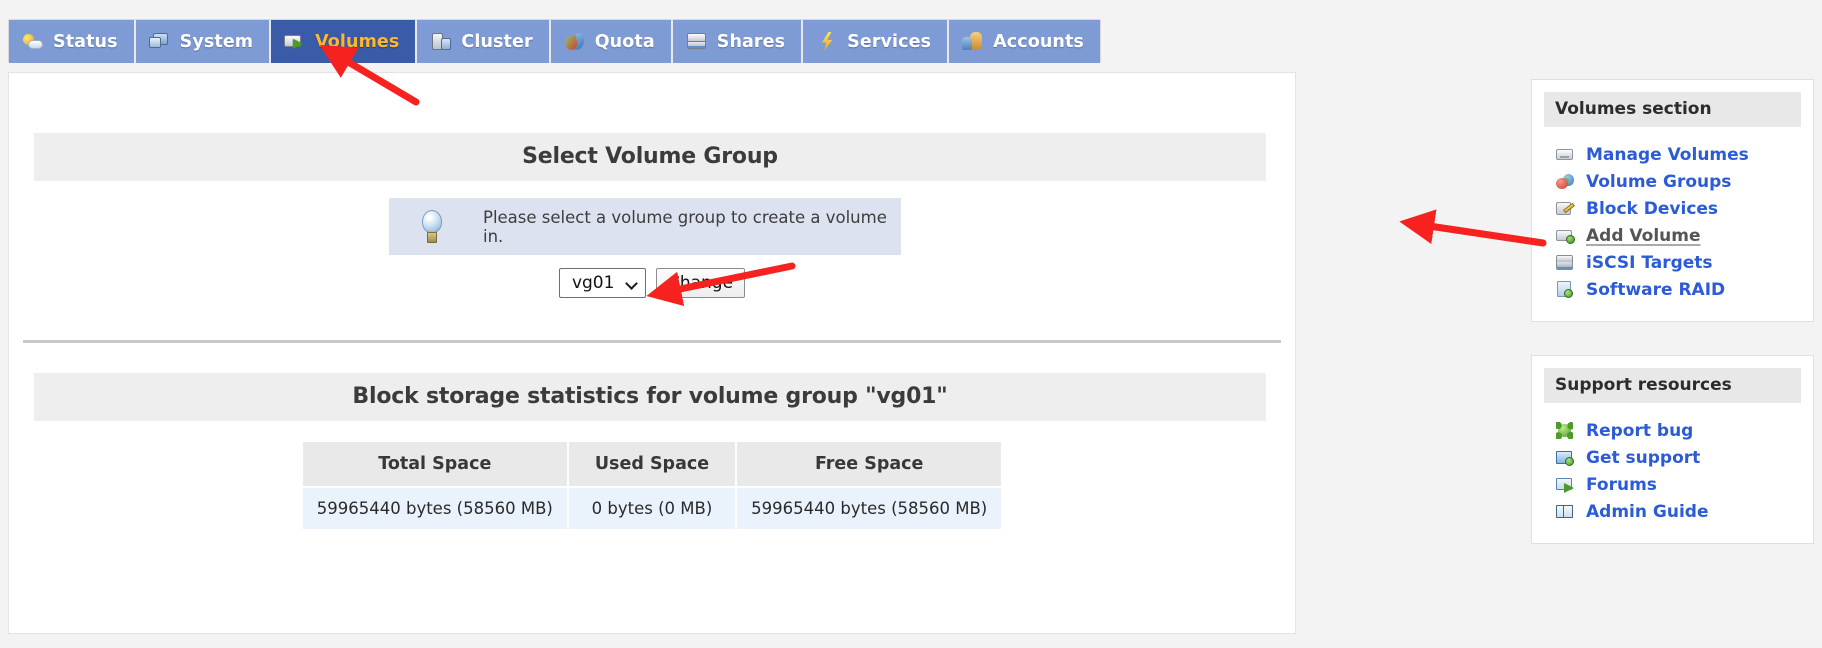  Describe the element at coordinates (357, 41) in the screenshot. I see `tab-label: Volumes` at that location.